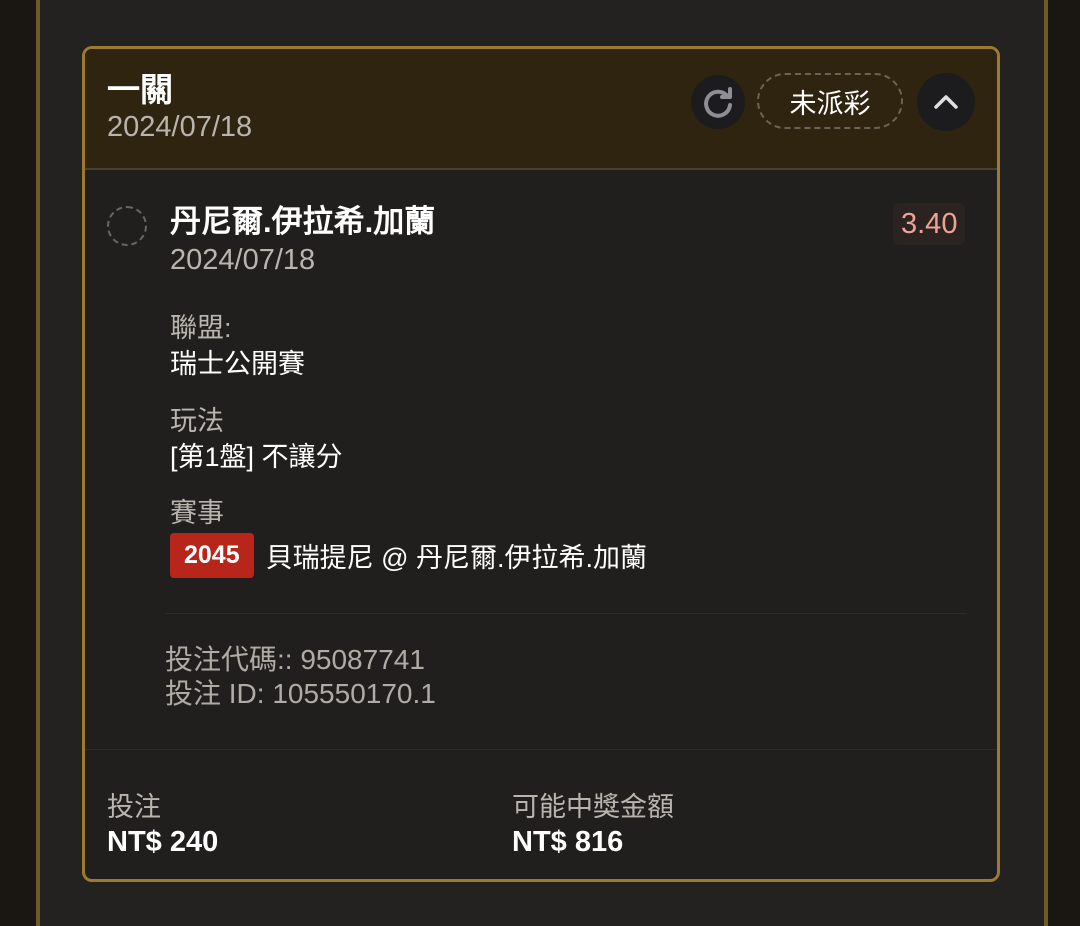 The height and width of the screenshot is (926, 1080). What do you see at coordinates (568, 842) in the screenshot?
I see `payout-value: NT$ 816` at bounding box center [568, 842].